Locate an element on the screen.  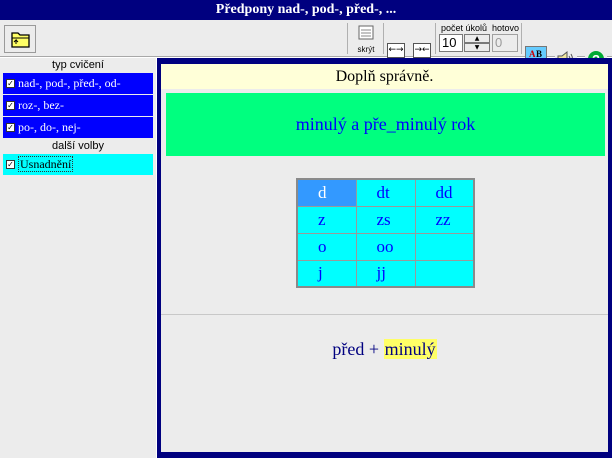
instruction-text: Doplň správně. is located at coordinates (384, 76).